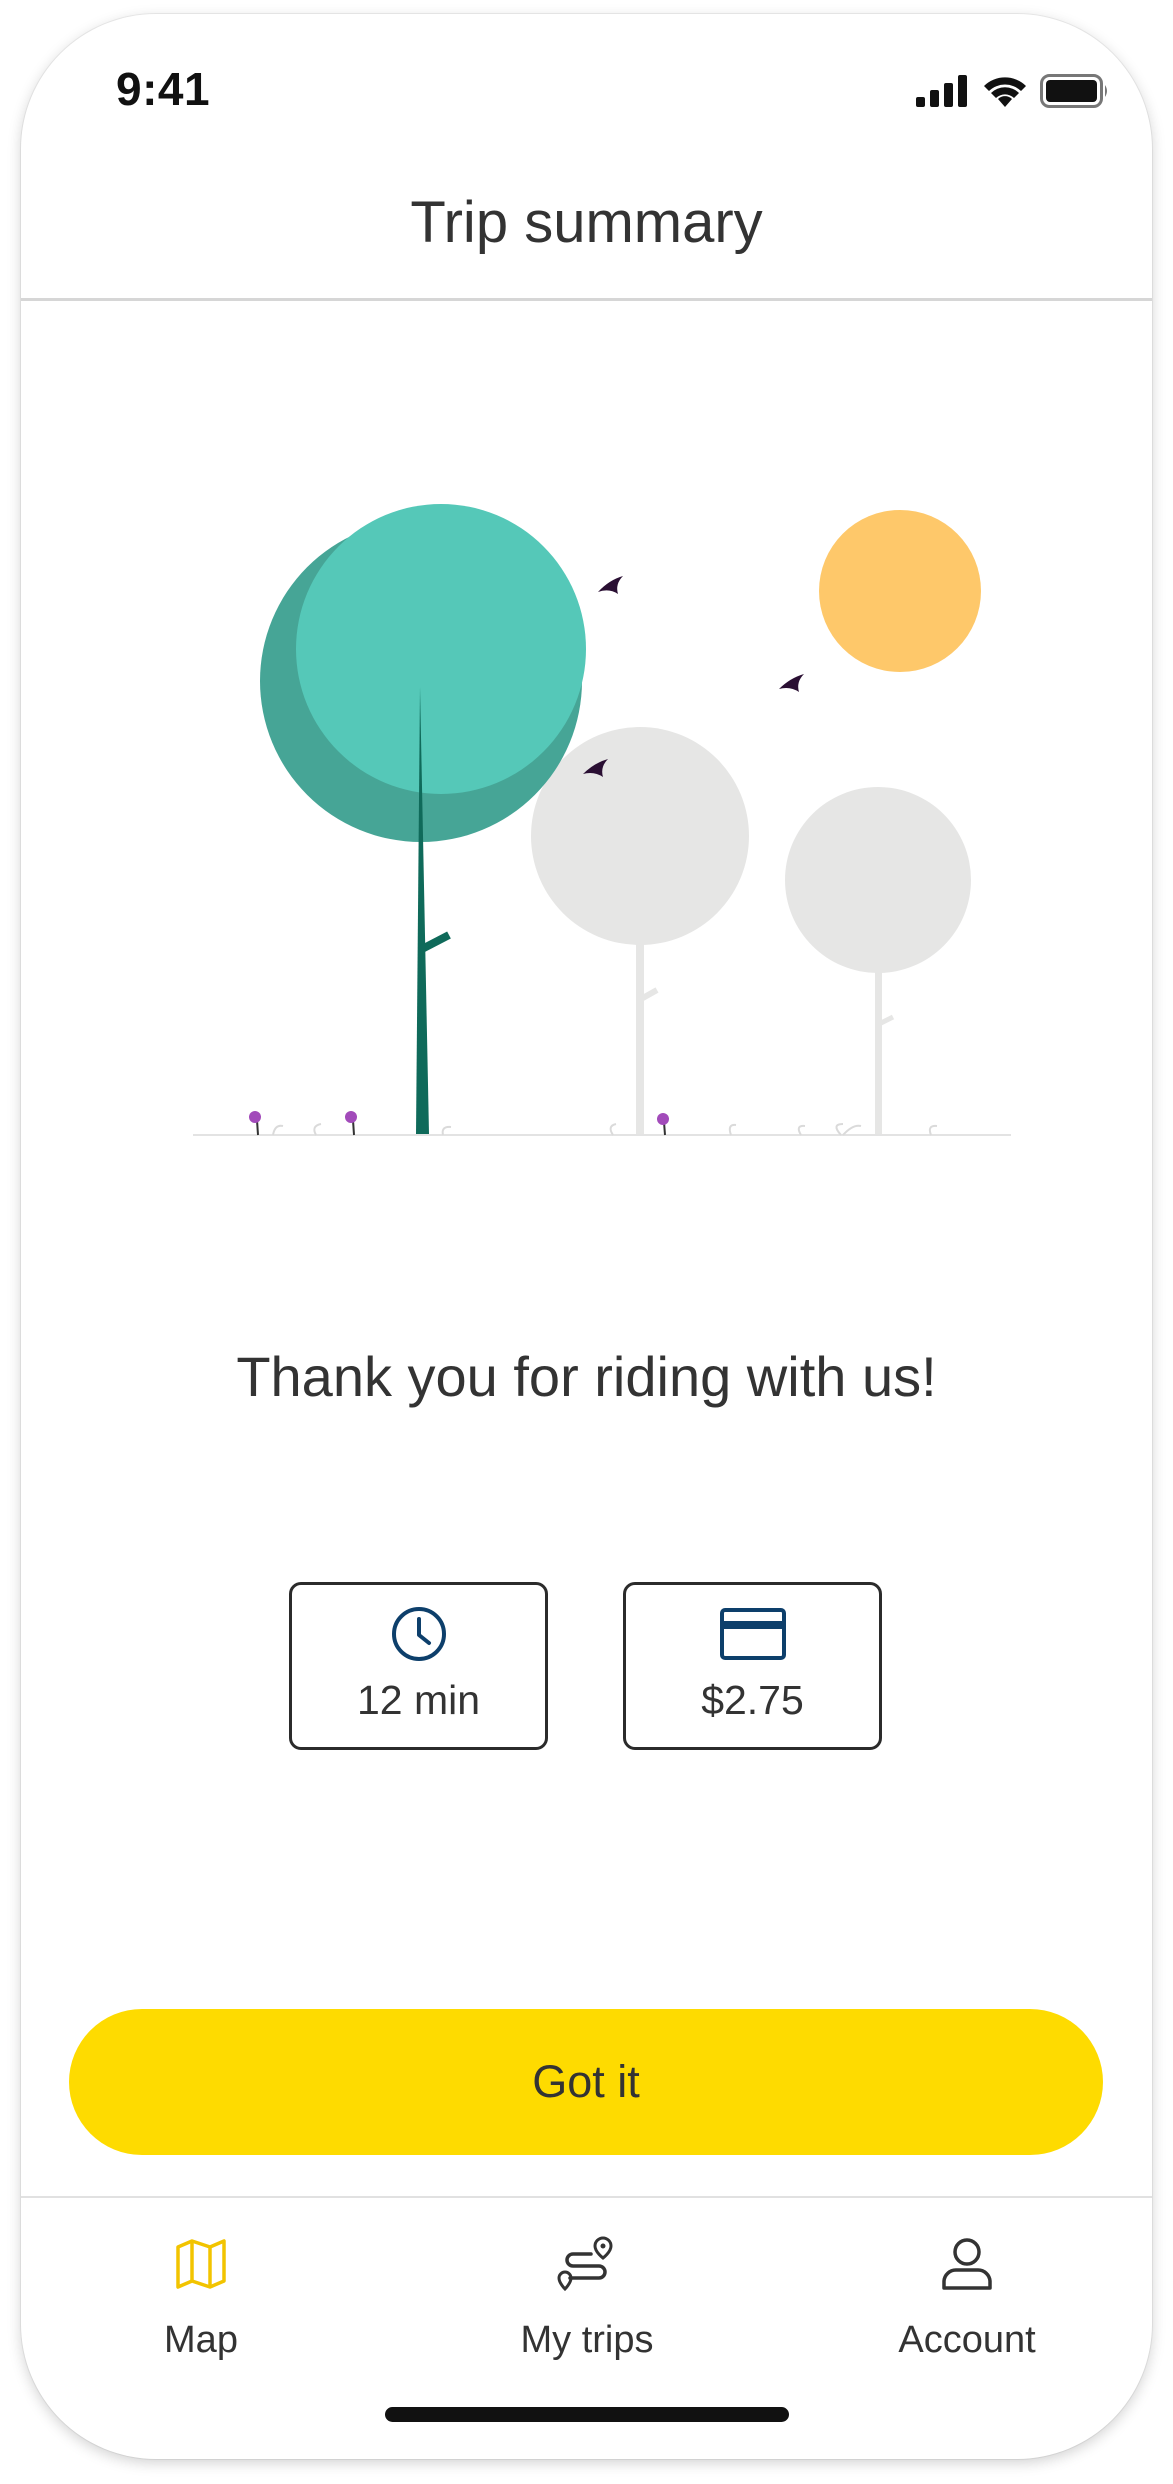 The width and height of the screenshot is (1173, 2484). Describe the element at coordinates (586, 299) in the screenshot. I see `header-divider` at that location.